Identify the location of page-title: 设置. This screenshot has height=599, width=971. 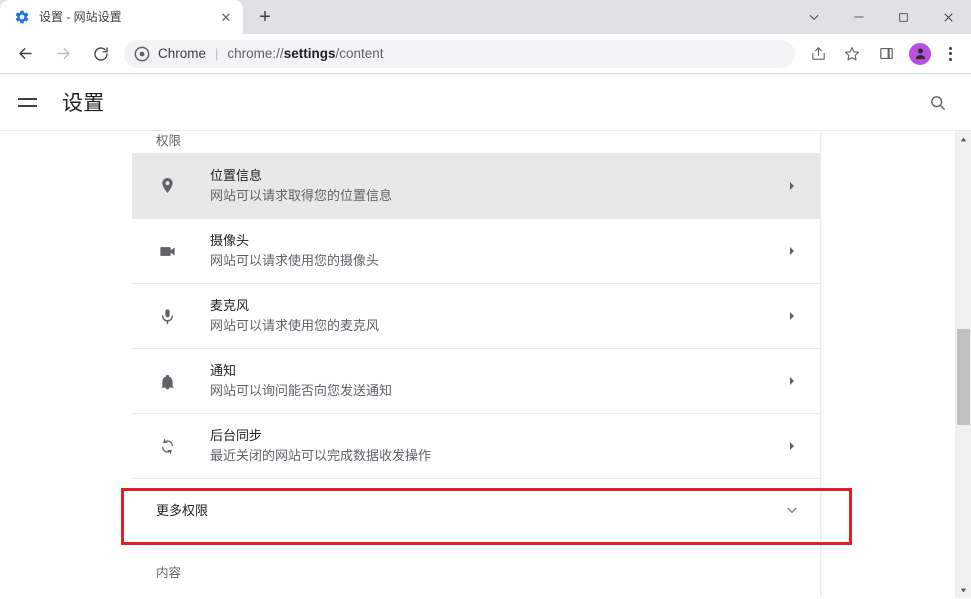
(83, 103).